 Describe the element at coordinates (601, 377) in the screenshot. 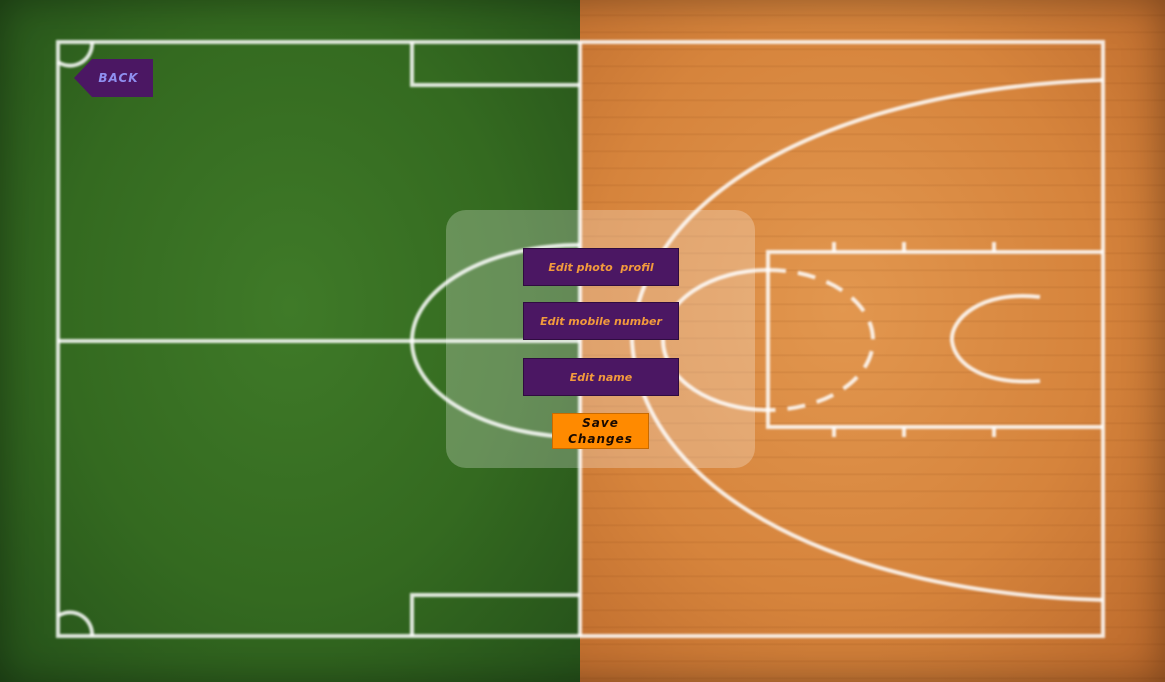

I see `edit-name-button: Edit name` at that location.